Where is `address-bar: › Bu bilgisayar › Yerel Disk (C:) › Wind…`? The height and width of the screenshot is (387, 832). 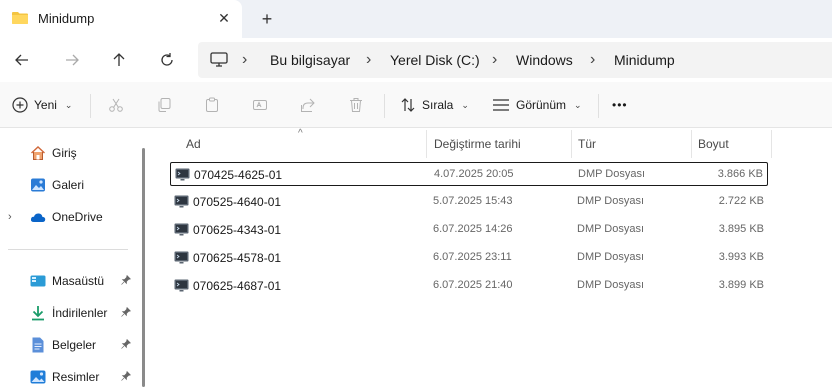 address-bar: › Bu bilgisayar › Yerel Disk (C:) › Wind… is located at coordinates (515, 60).